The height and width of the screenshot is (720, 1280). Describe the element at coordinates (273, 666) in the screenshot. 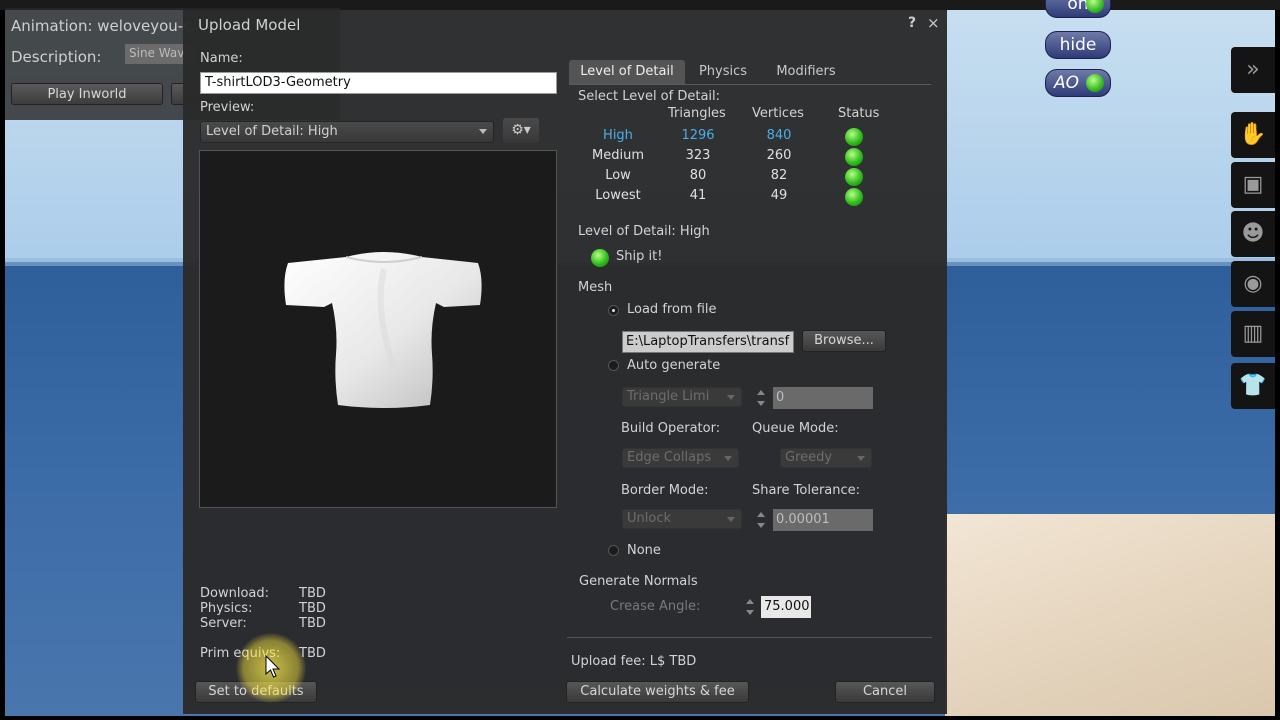

I see `mouse-pointer-icon` at that location.